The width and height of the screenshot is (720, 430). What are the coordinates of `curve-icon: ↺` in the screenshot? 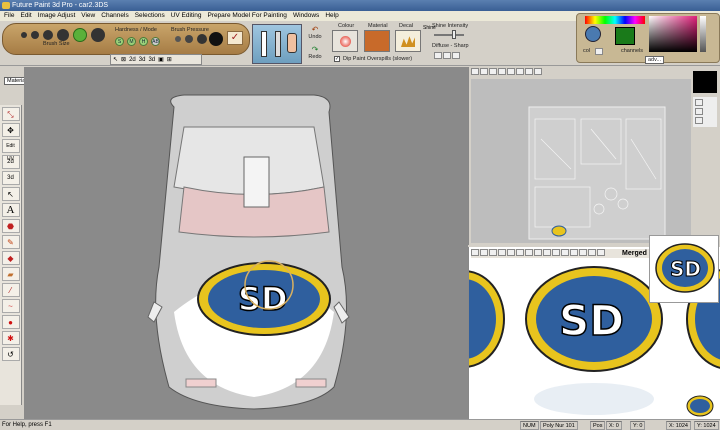 It's located at (10, 354).